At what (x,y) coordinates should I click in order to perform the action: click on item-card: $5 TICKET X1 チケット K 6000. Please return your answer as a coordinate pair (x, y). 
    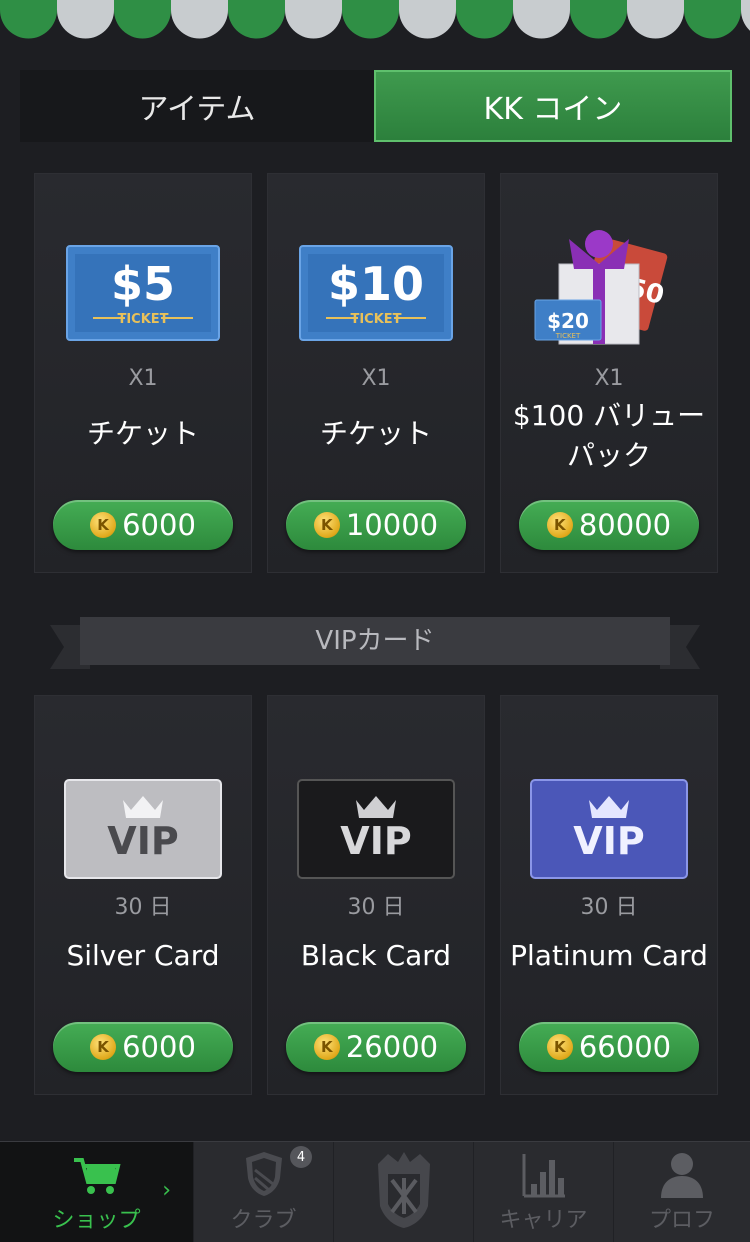
    Looking at the image, I should click on (143, 373).